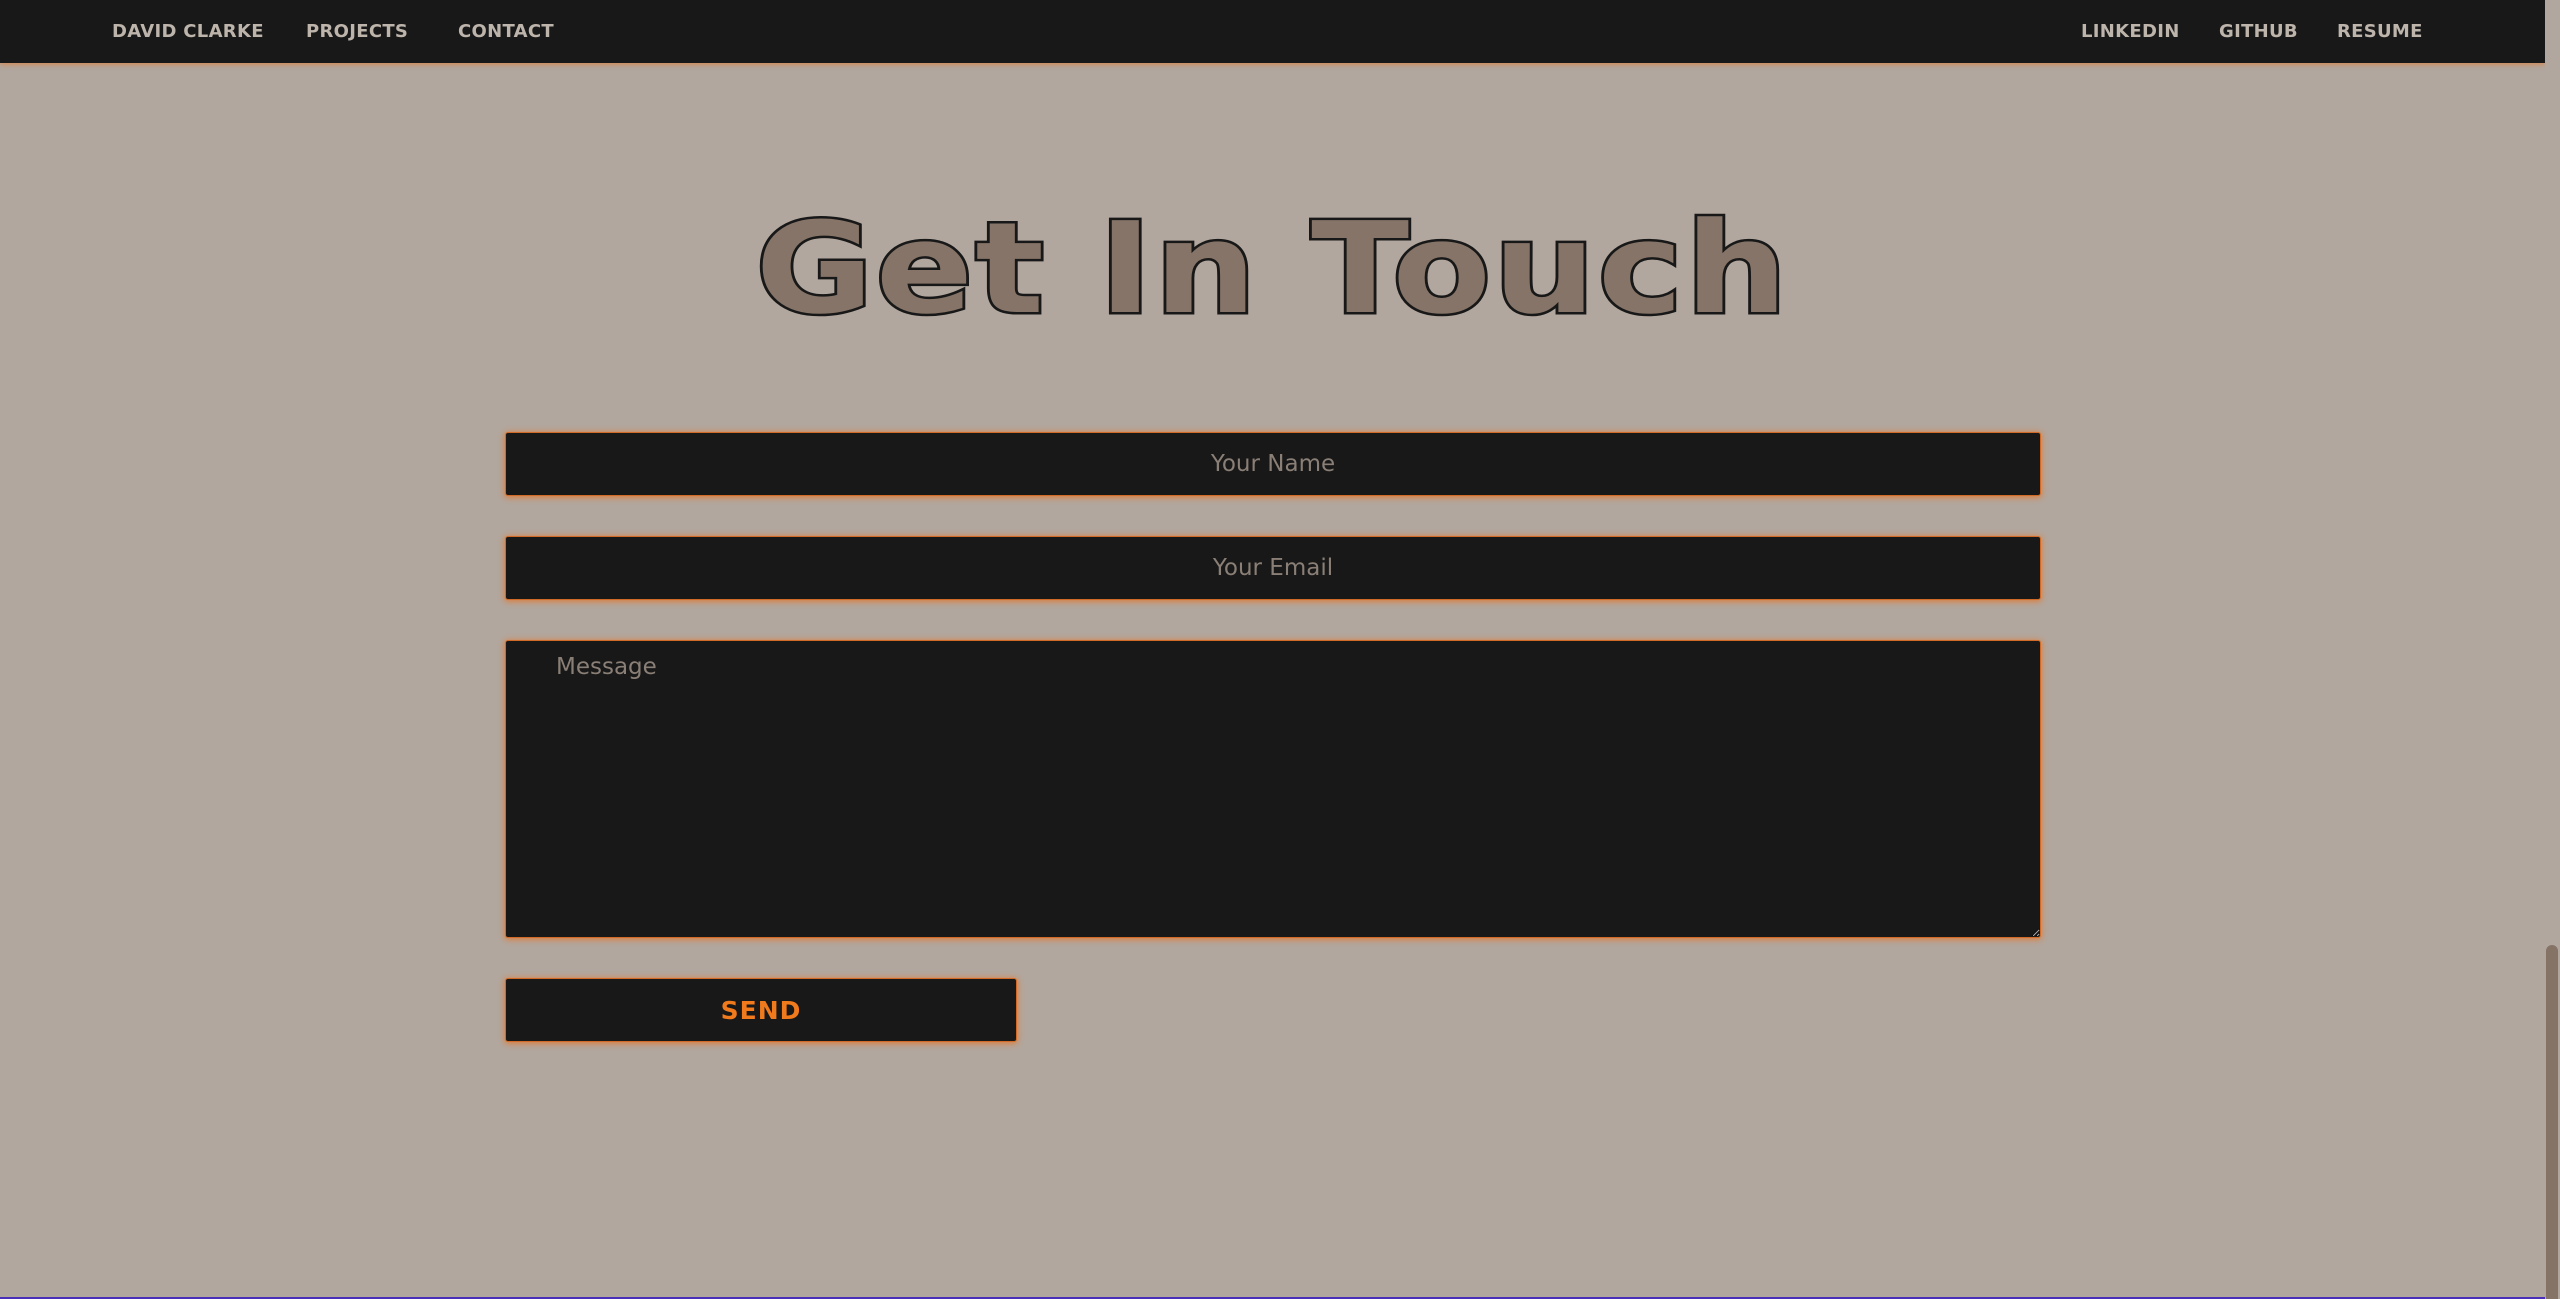 The image size is (2560, 1299). Describe the element at coordinates (2258, 32) in the screenshot. I see `nav-github-link: GITHUB` at that location.